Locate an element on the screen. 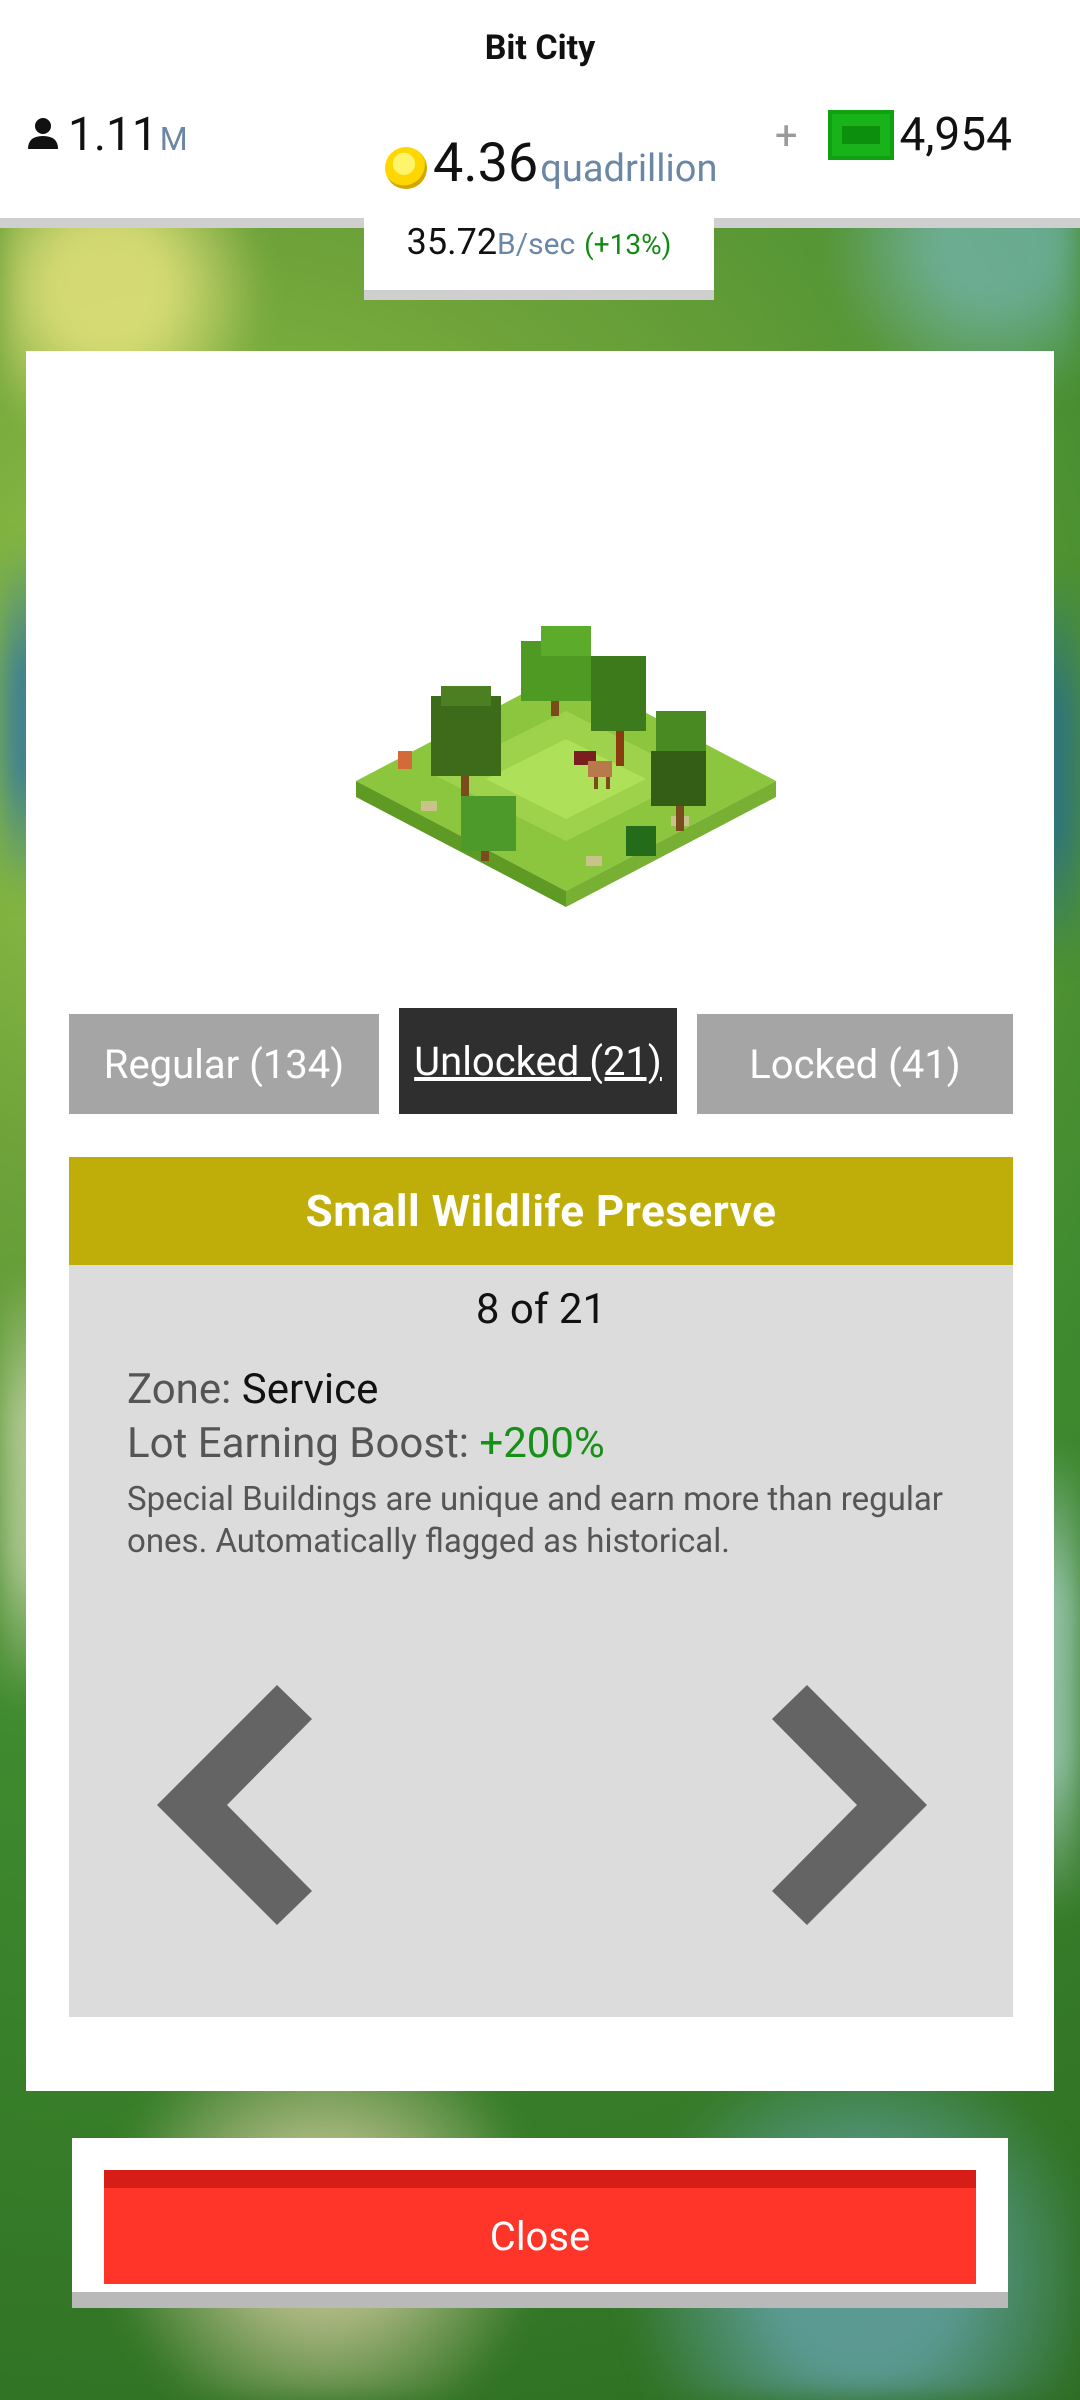  coin-unit: quadrillion is located at coordinates (629, 169).